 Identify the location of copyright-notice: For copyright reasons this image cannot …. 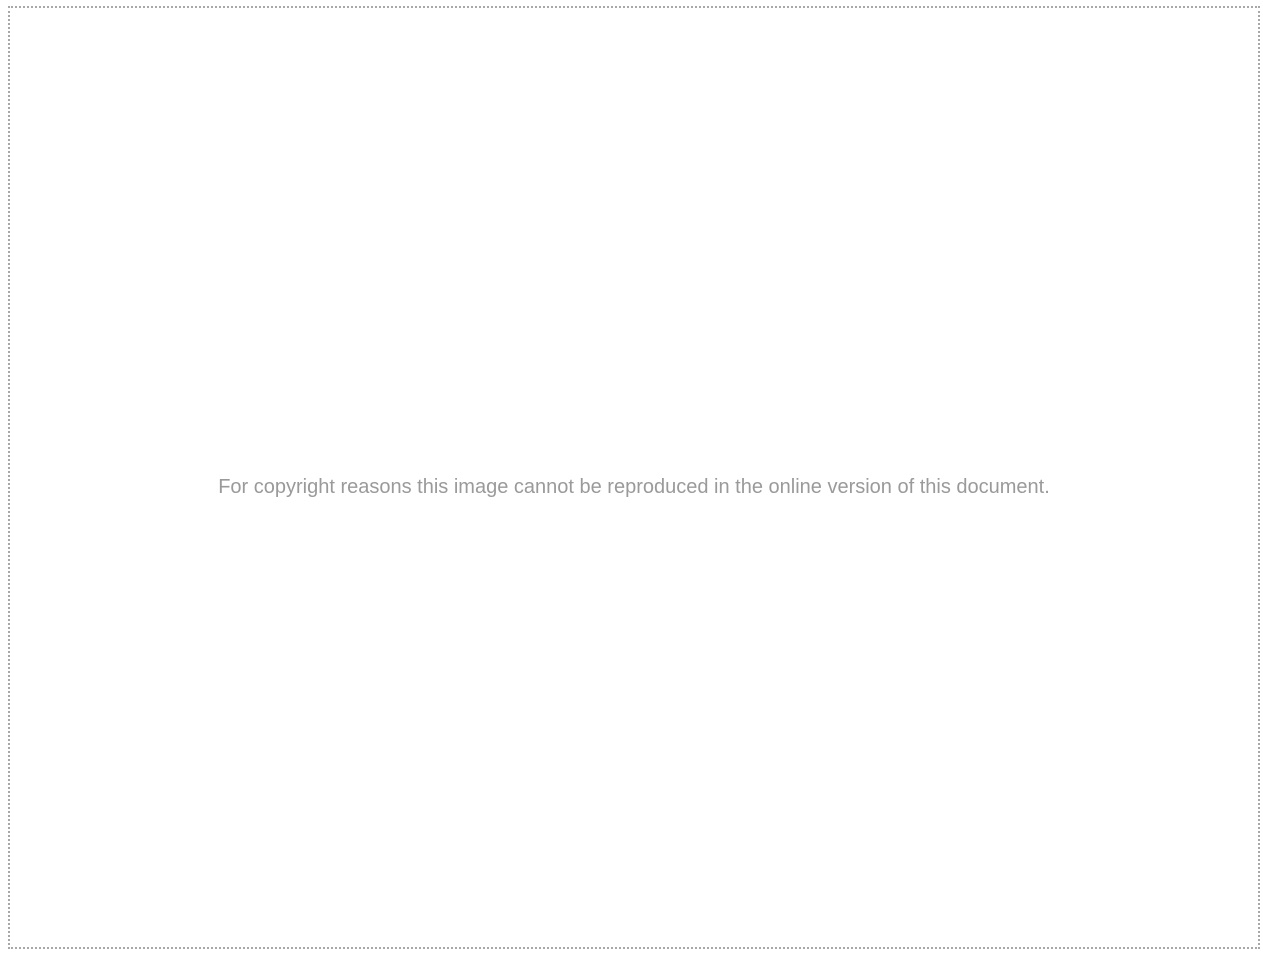
(634, 487).